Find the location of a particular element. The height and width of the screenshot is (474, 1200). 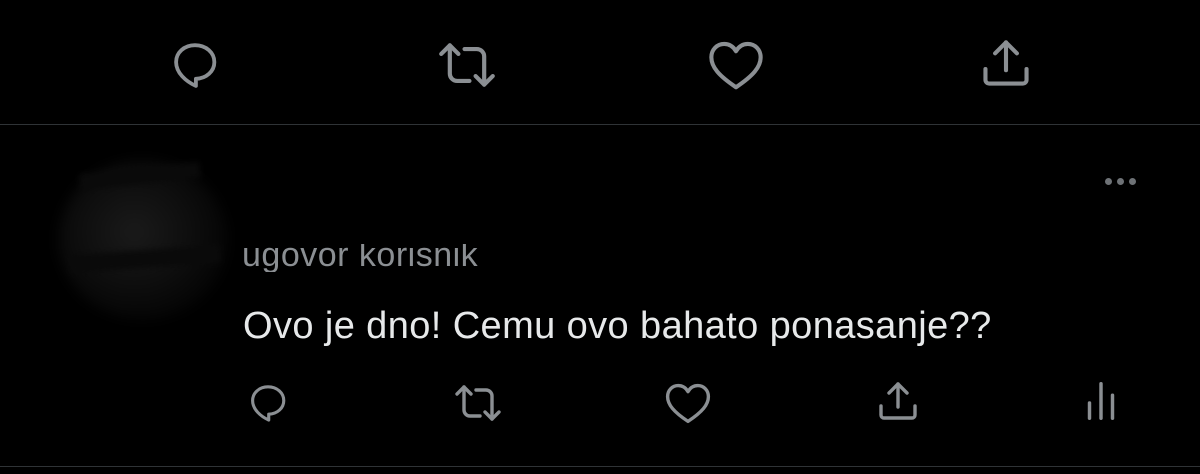

divider-top is located at coordinates (600, 124).